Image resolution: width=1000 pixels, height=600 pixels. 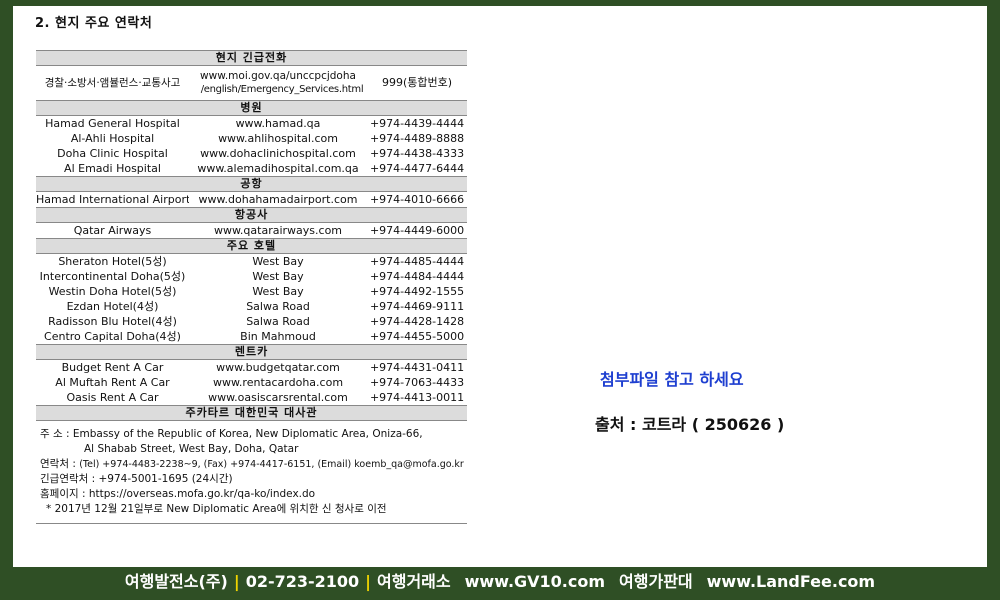 What do you see at coordinates (112, 382) in the screenshot?
I see `contact-name: Al Muftah Rent A Car` at bounding box center [112, 382].